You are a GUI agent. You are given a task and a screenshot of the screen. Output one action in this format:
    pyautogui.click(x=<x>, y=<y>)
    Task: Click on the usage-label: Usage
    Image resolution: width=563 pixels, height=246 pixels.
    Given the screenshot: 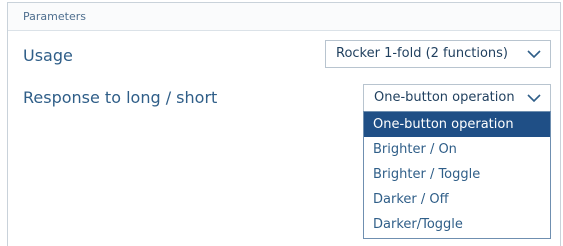 What is the action you would take?
    pyautogui.click(x=48, y=55)
    